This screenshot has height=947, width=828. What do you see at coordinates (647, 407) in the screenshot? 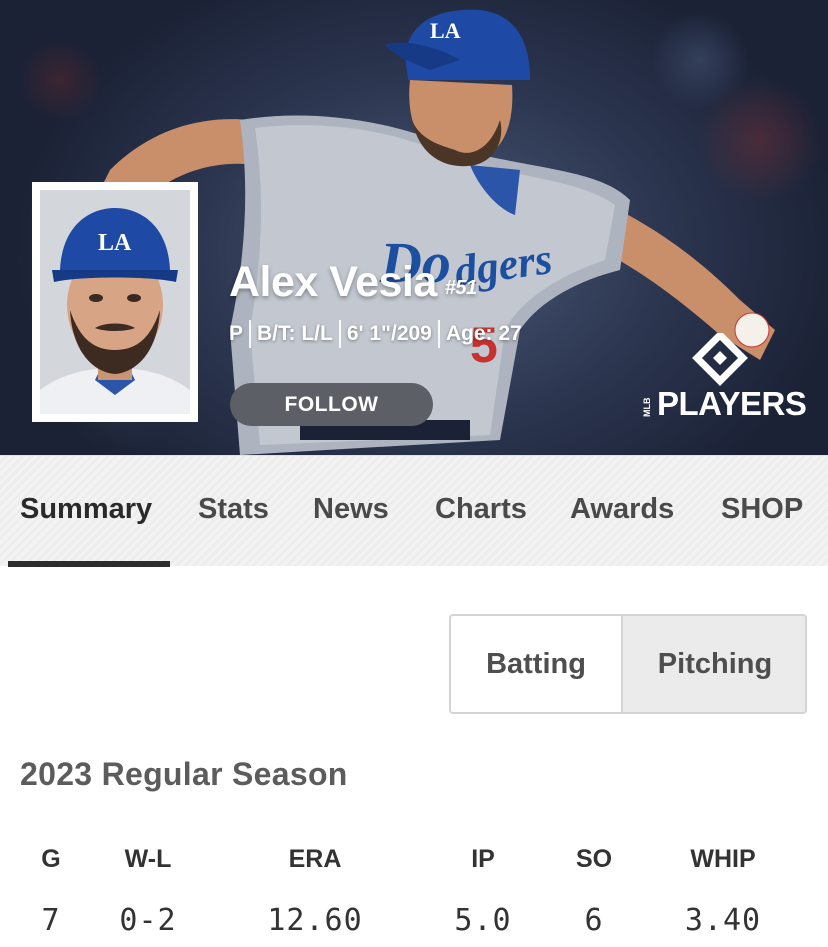
I see `mlb-small-text: MLB` at bounding box center [647, 407].